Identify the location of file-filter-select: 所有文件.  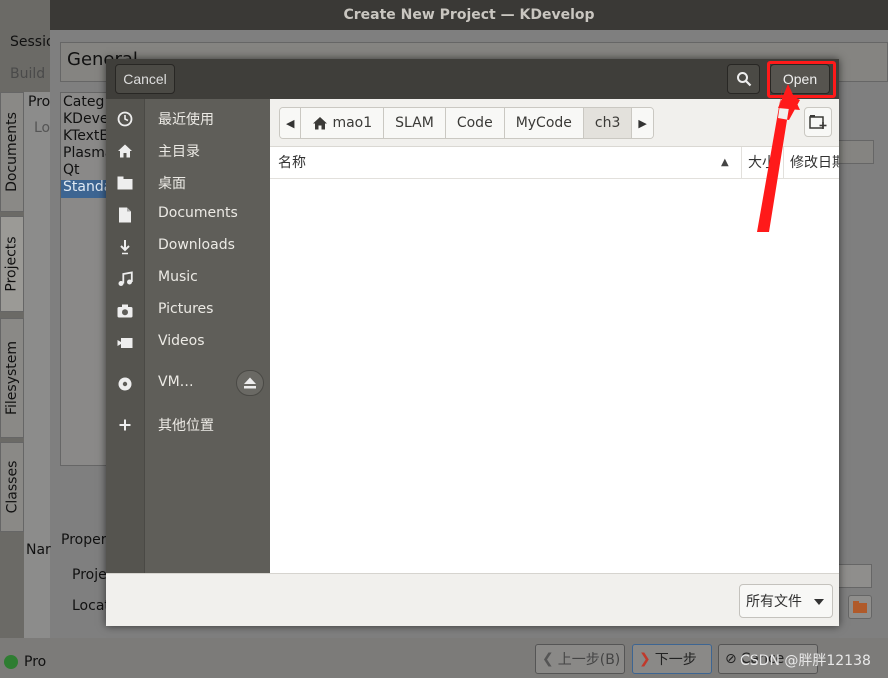
(786, 601).